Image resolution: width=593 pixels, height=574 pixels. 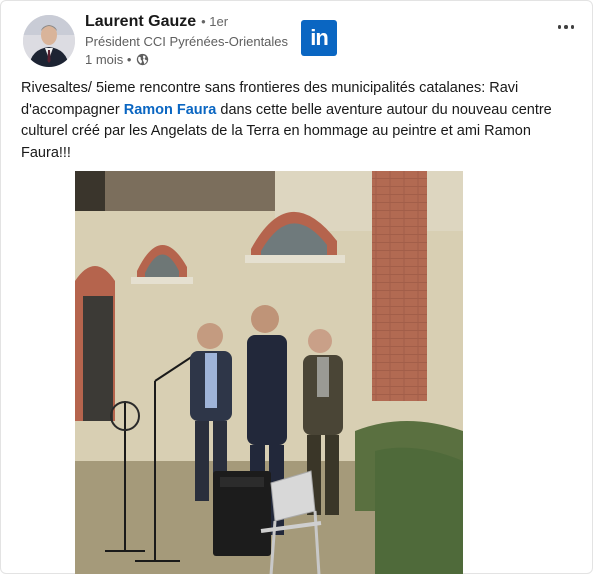 What do you see at coordinates (319, 38) in the screenshot?
I see `linkedin-logo: in` at bounding box center [319, 38].